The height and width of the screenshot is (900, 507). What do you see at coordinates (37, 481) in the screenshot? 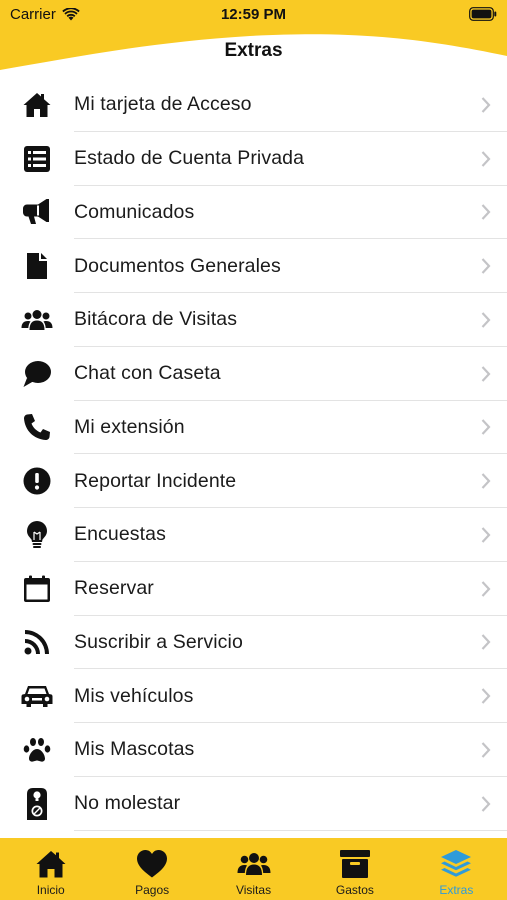
I see `alert-icon` at bounding box center [37, 481].